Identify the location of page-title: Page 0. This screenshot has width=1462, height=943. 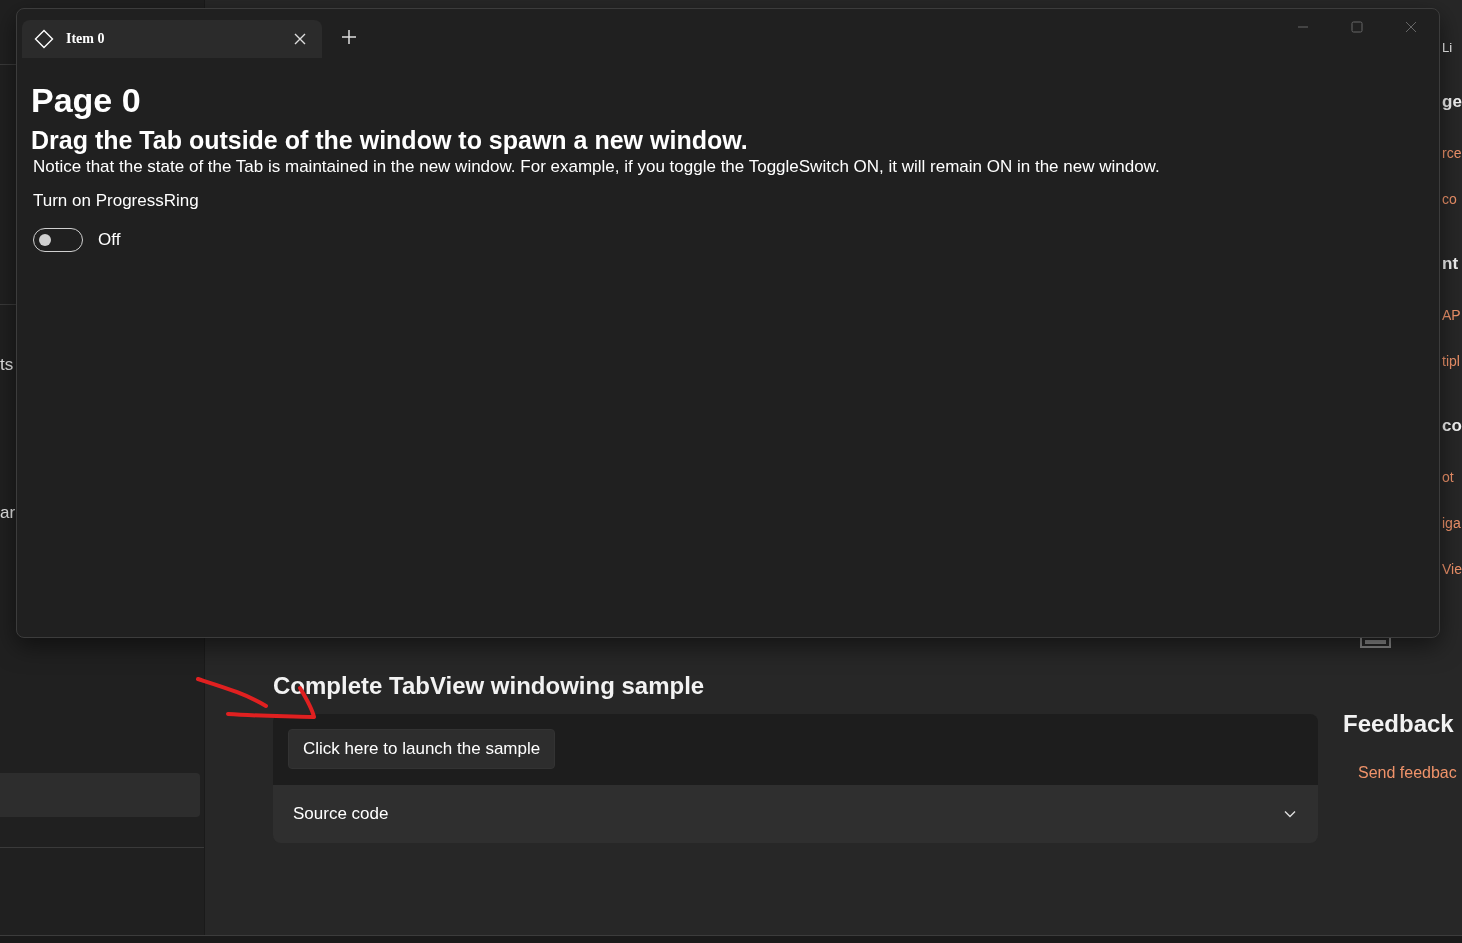
(86, 100).